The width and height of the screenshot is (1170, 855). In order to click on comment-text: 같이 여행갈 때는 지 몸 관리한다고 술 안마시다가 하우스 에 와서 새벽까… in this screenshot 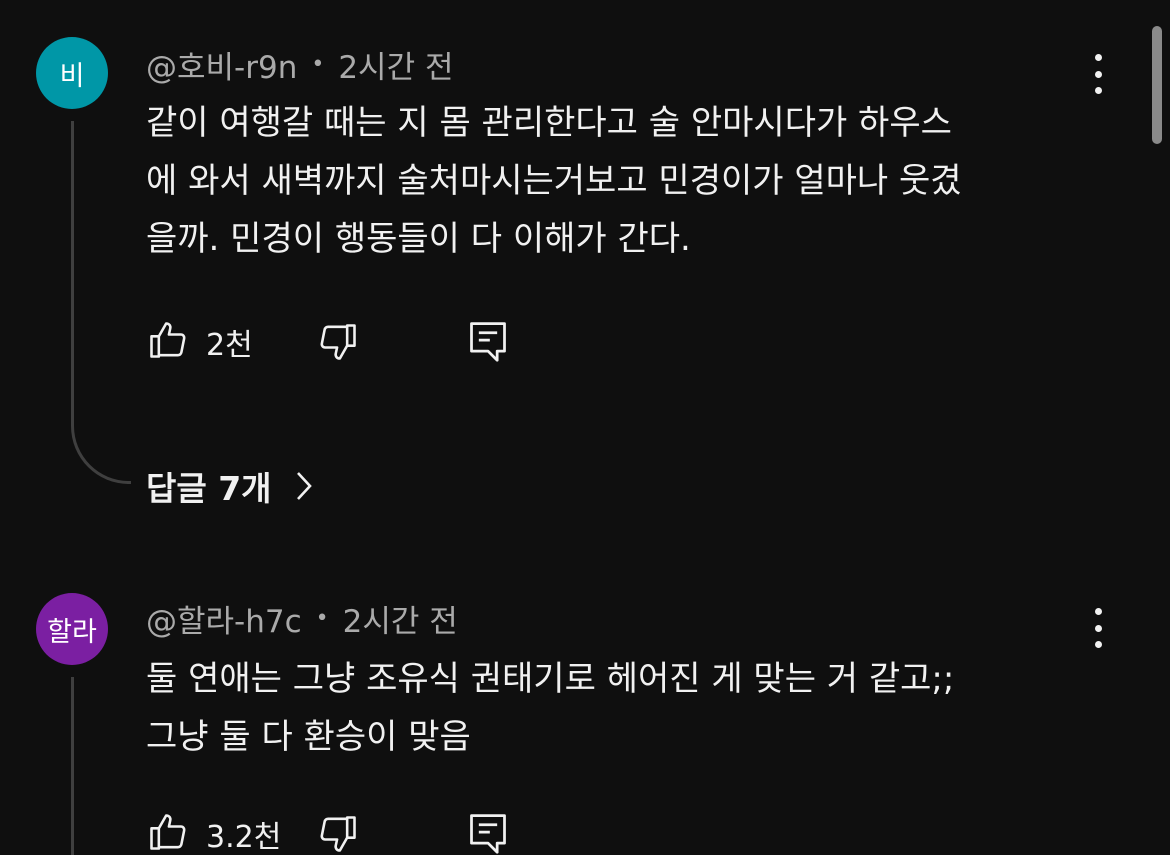, I will do `click(554, 181)`.